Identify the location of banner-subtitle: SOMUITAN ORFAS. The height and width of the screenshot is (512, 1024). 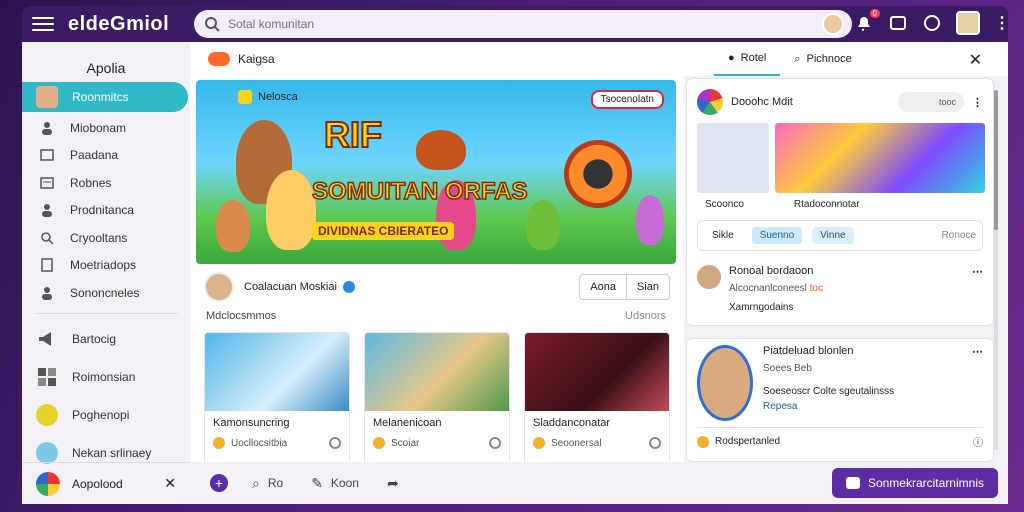
(419, 191).